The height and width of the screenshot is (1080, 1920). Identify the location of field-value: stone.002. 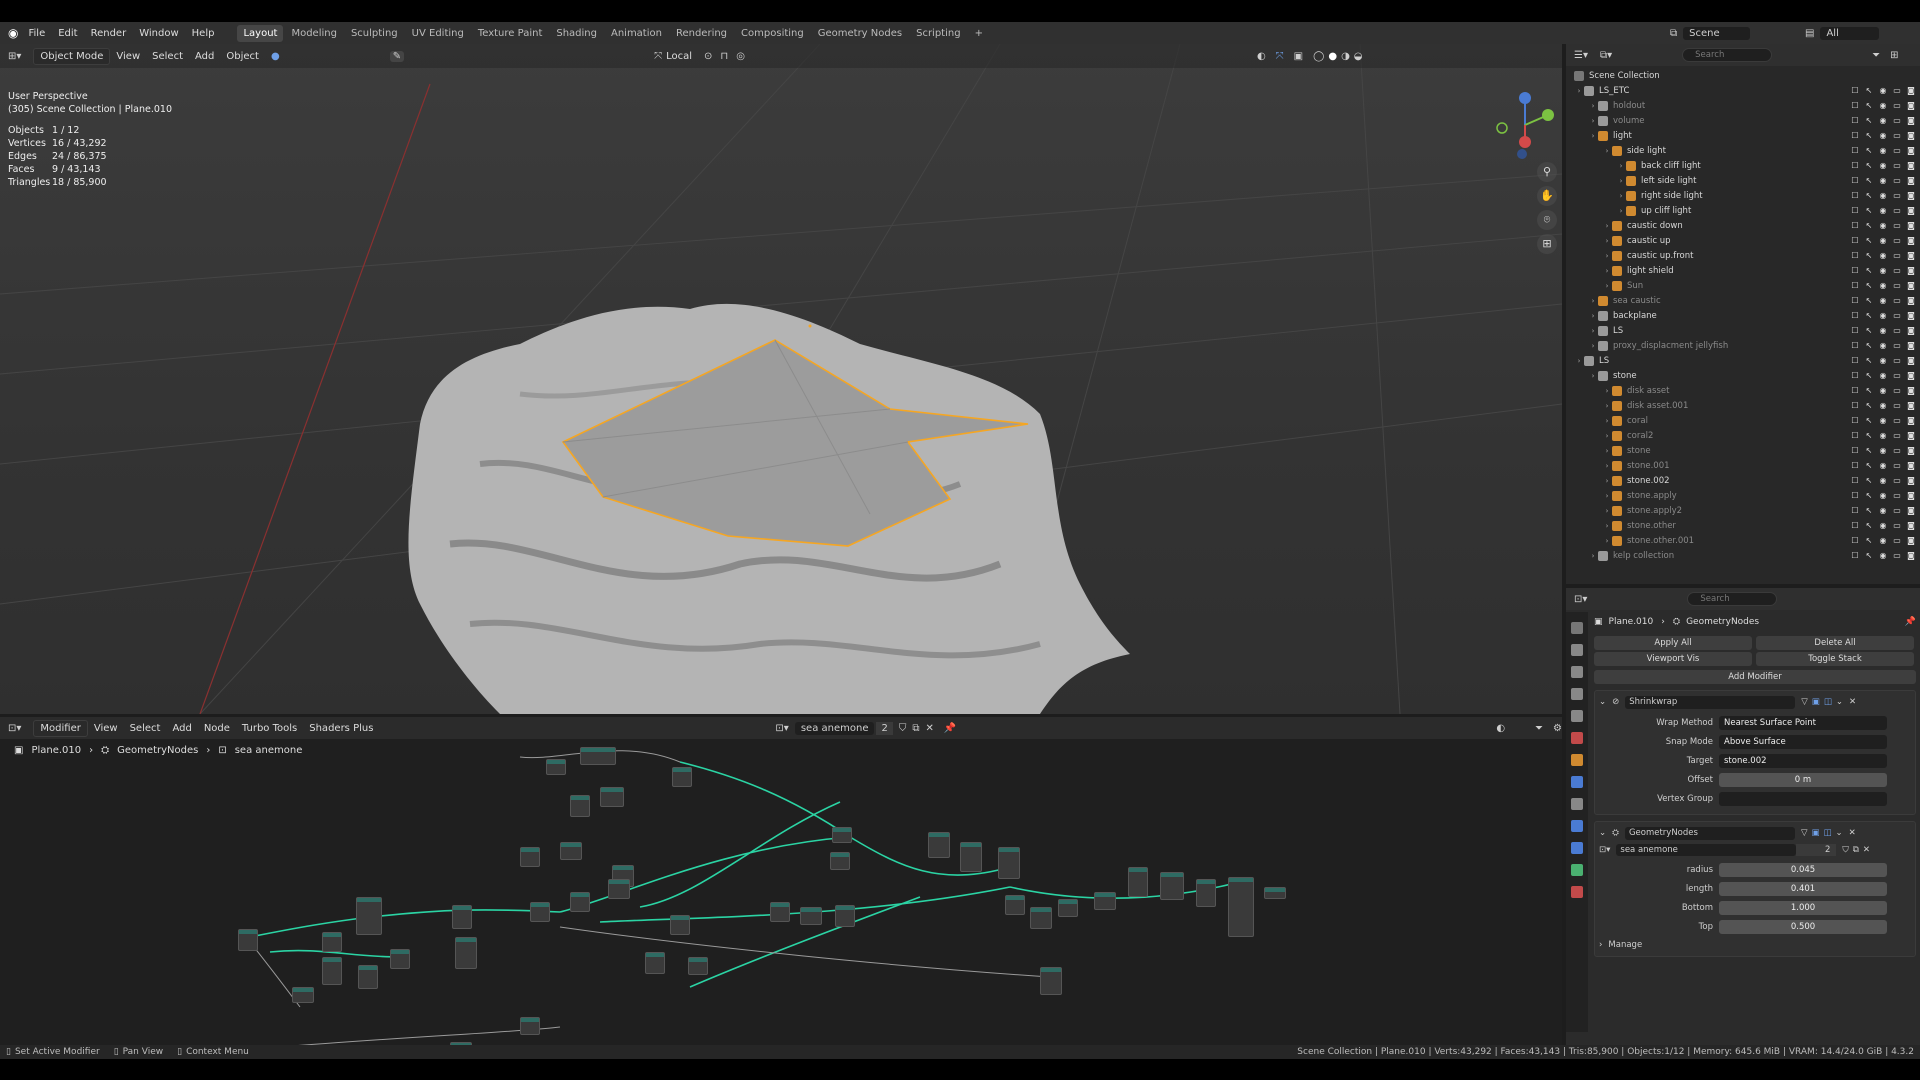
(1803, 760).